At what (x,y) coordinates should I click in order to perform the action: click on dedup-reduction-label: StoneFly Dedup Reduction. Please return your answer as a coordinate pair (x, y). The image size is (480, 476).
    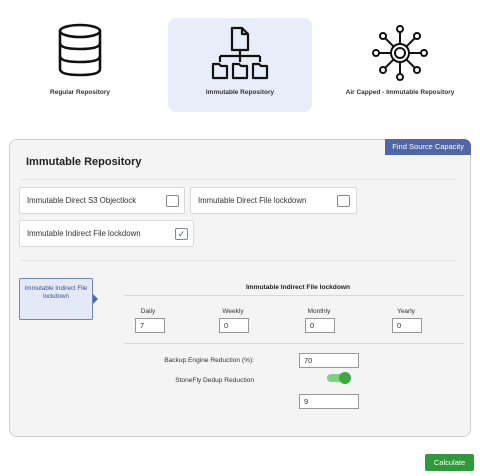
    Looking at the image, I should click on (214, 380).